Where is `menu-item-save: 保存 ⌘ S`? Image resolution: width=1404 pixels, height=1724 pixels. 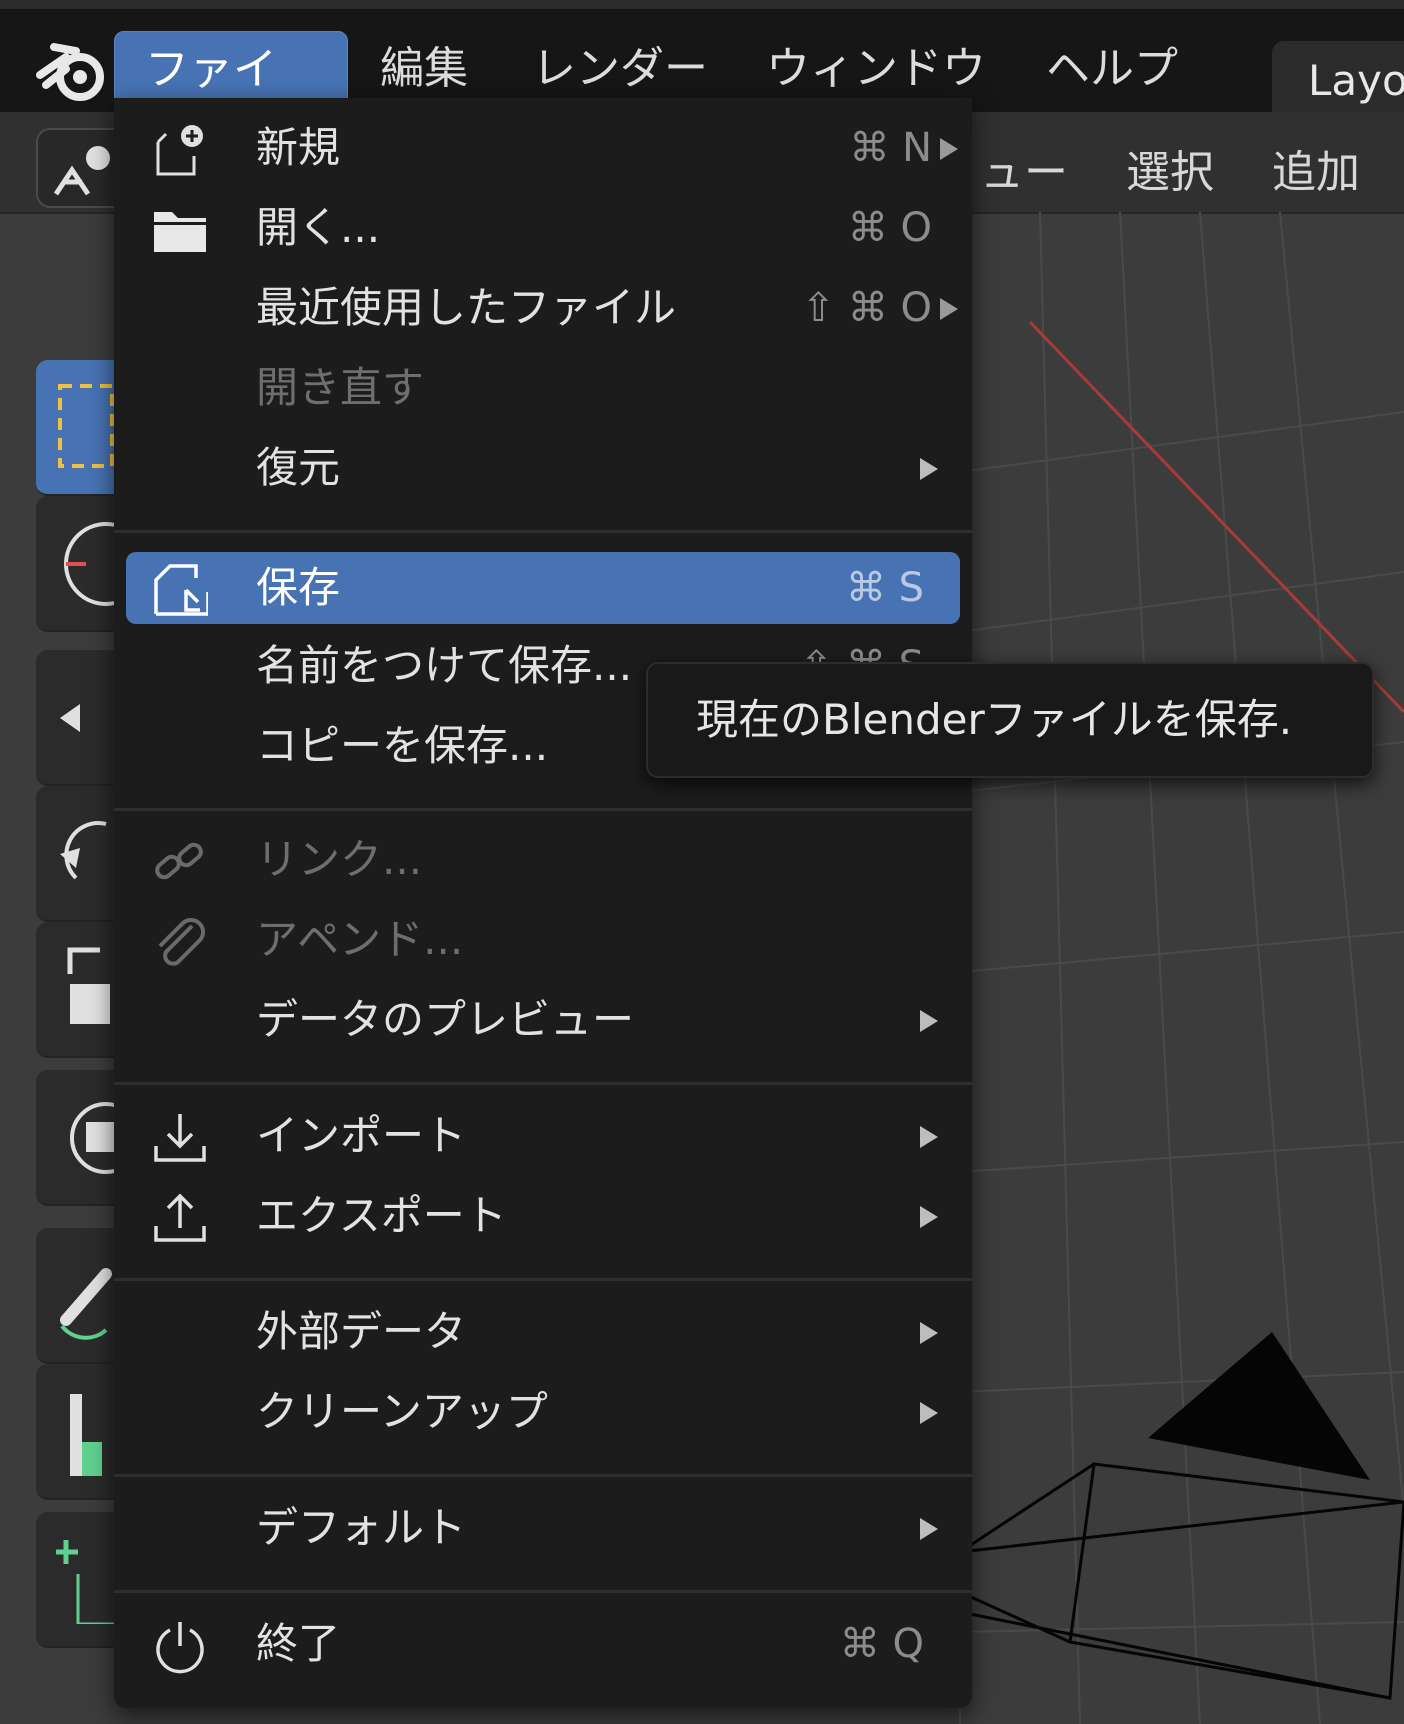 menu-item-save: 保存 ⌘ S is located at coordinates (543, 588).